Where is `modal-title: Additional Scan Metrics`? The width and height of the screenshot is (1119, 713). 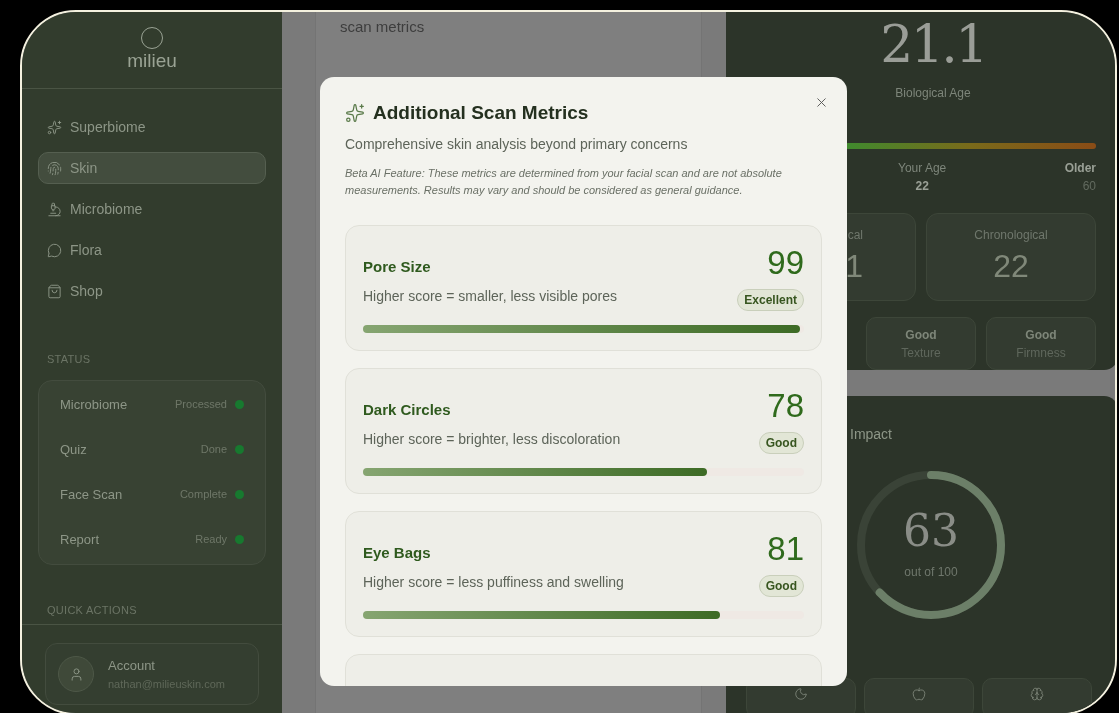
modal-title: Additional Scan Metrics is located at coordinates (481, 113).